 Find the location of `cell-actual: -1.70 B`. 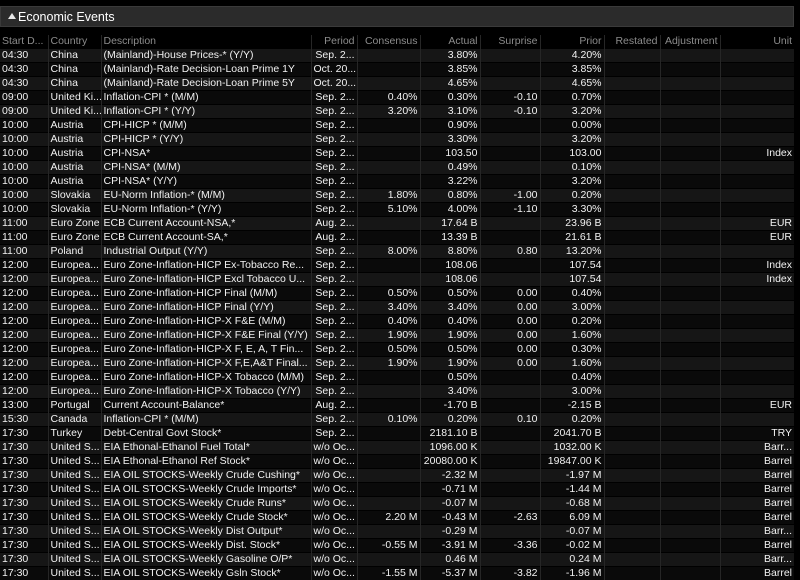

cell-actual: -1.70 B is located at coordinates (450, 406).